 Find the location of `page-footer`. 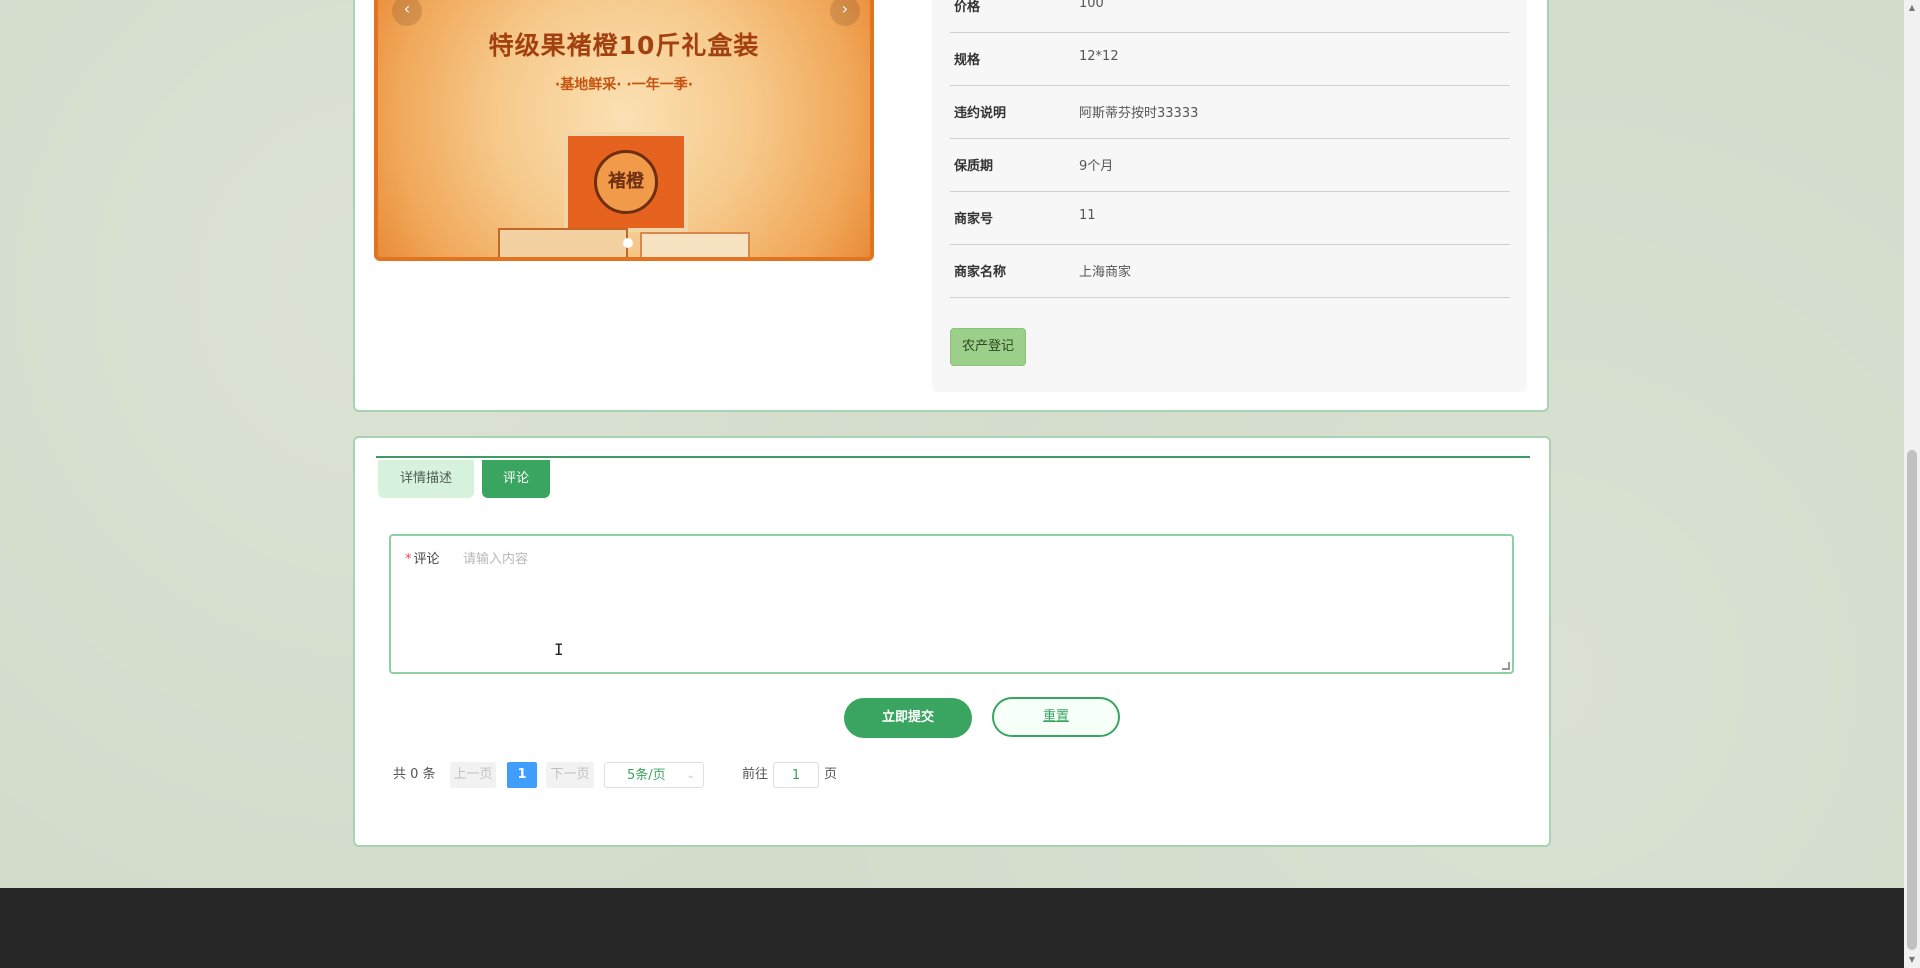

page-footer is located at coordinates (952, 928).